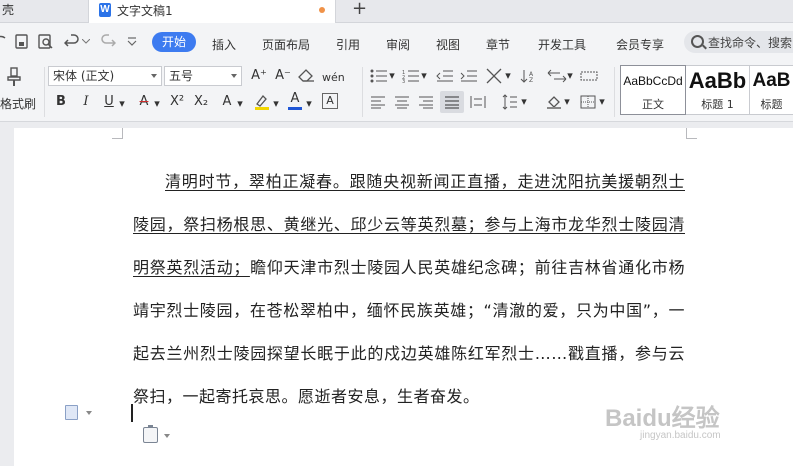  I want to click on menu-tab-home: 开始, so click(174, 42).